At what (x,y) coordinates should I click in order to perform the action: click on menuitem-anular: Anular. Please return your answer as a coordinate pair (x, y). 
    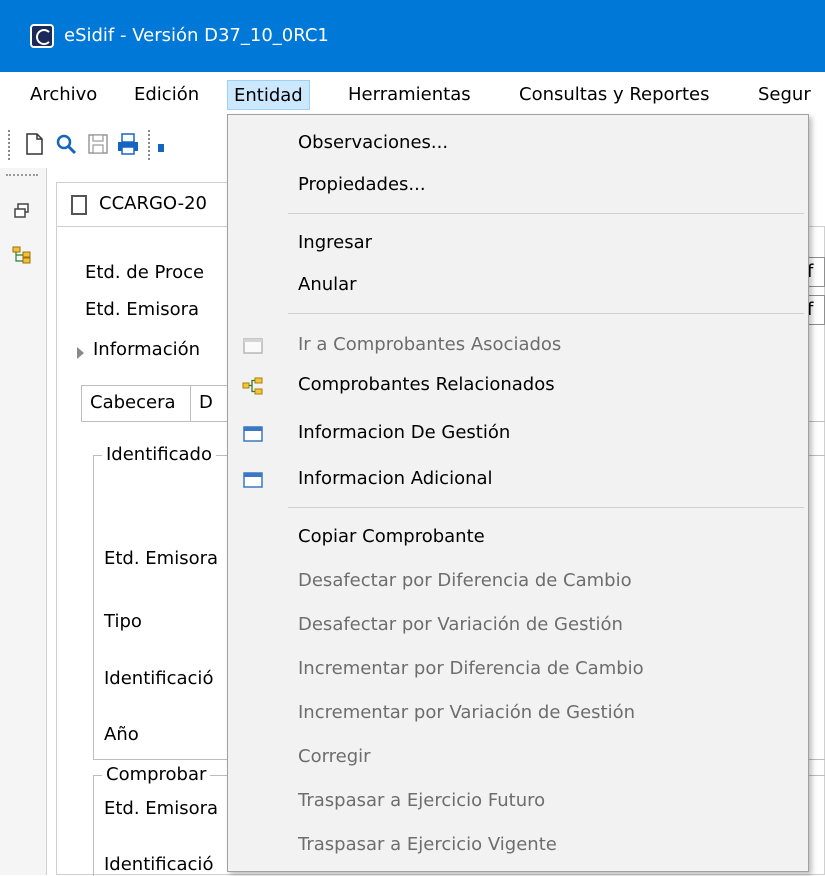
    Looking at the image, I should click on (327, 285).